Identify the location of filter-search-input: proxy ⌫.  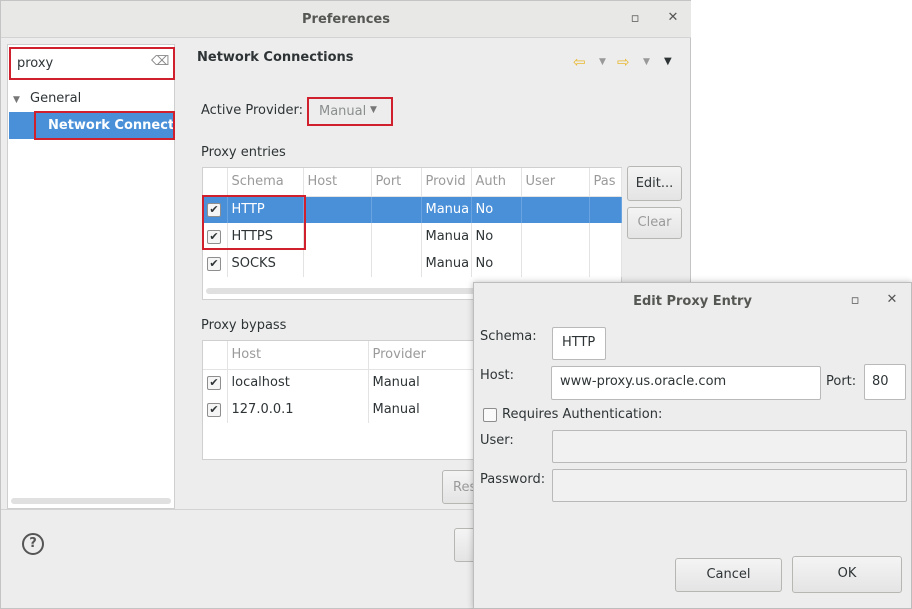
(92, 63).